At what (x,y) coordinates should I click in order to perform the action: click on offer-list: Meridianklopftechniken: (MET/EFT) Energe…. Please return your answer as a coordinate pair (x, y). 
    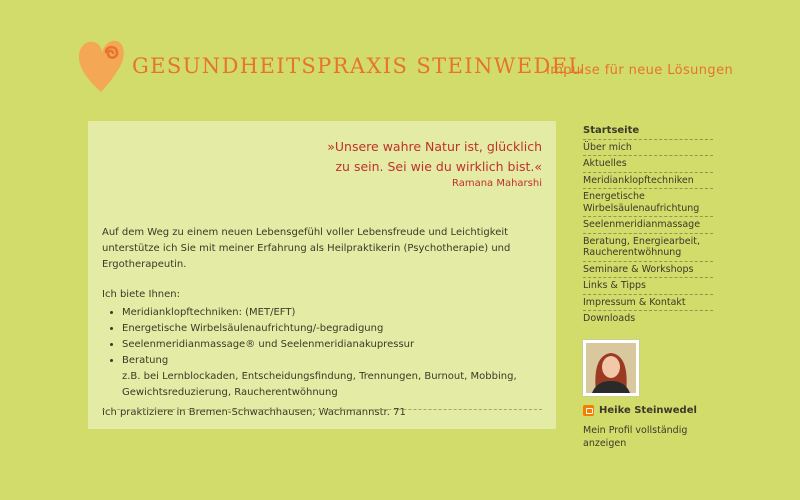
    Looking at the image, I should click on (322, 353).